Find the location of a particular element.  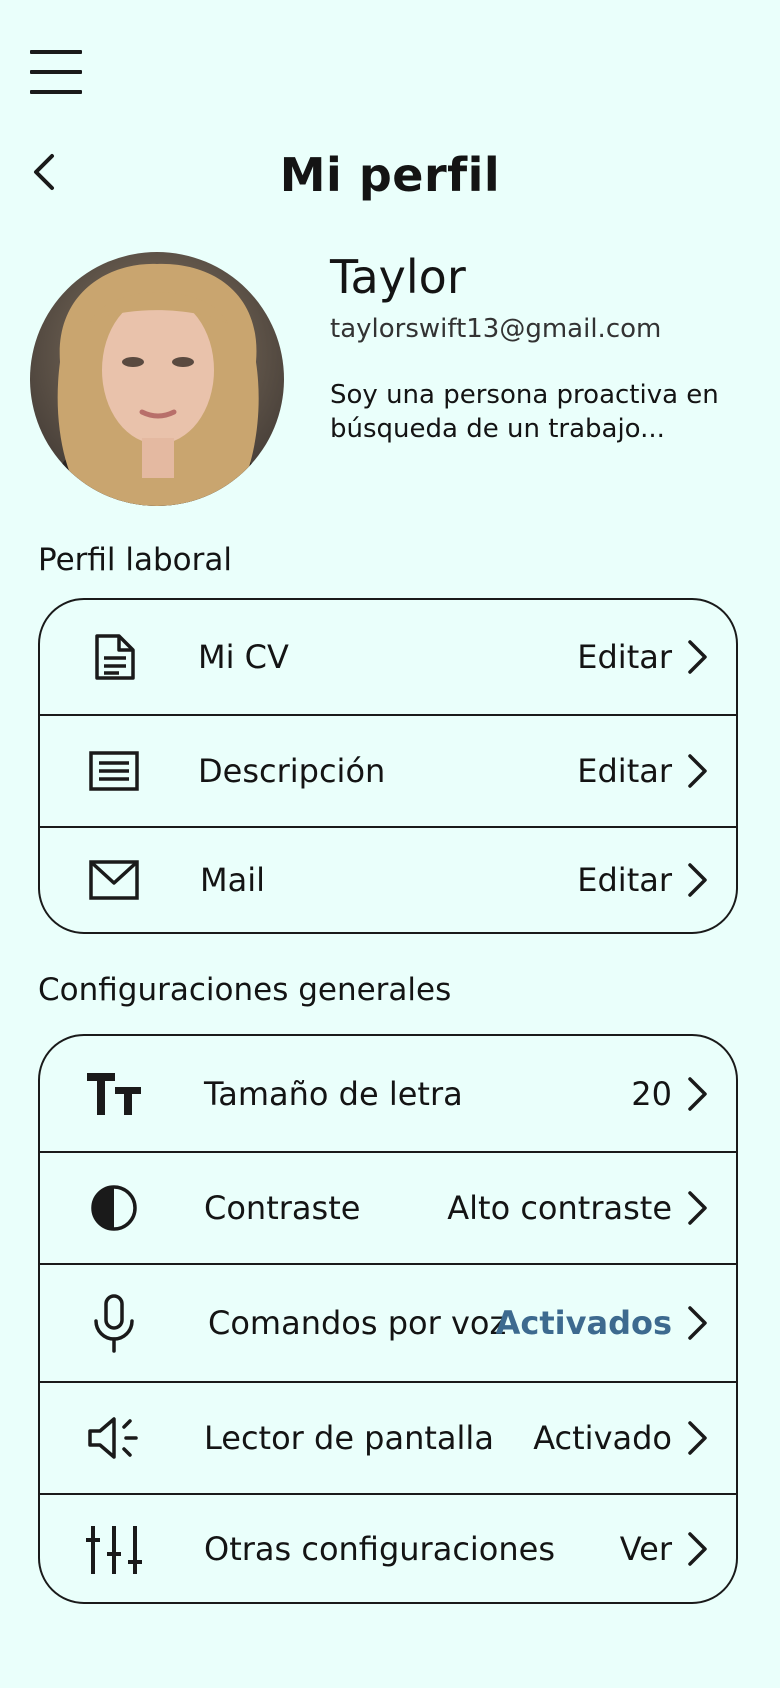

row-tamano-letra: Tamaño de letra 20 is located at coordinates (388, 1094).